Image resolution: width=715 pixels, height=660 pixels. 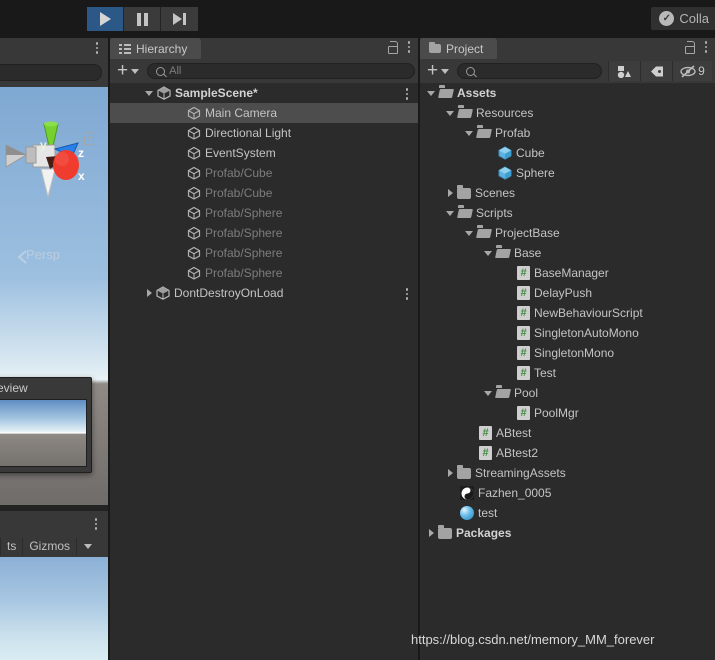 What do you see at coordinates (97, 48) in the screenshot?
I see `scene-menu-icon` at bounding box center [97, 48].